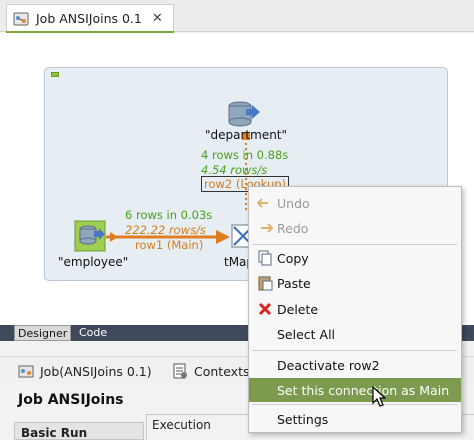  Describe the element at coordinates (43, 333) in the screenshot. I see `tab-designer: Designer` at that location.